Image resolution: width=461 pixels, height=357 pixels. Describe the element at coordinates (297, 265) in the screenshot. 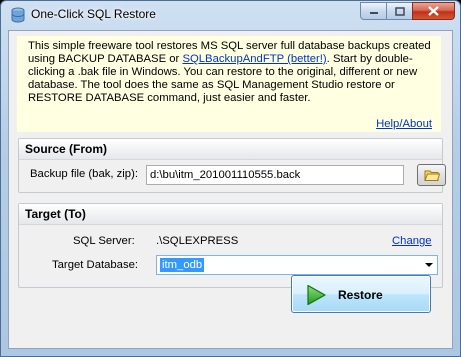

I see `target-database-combo: itm_odb` at that location.